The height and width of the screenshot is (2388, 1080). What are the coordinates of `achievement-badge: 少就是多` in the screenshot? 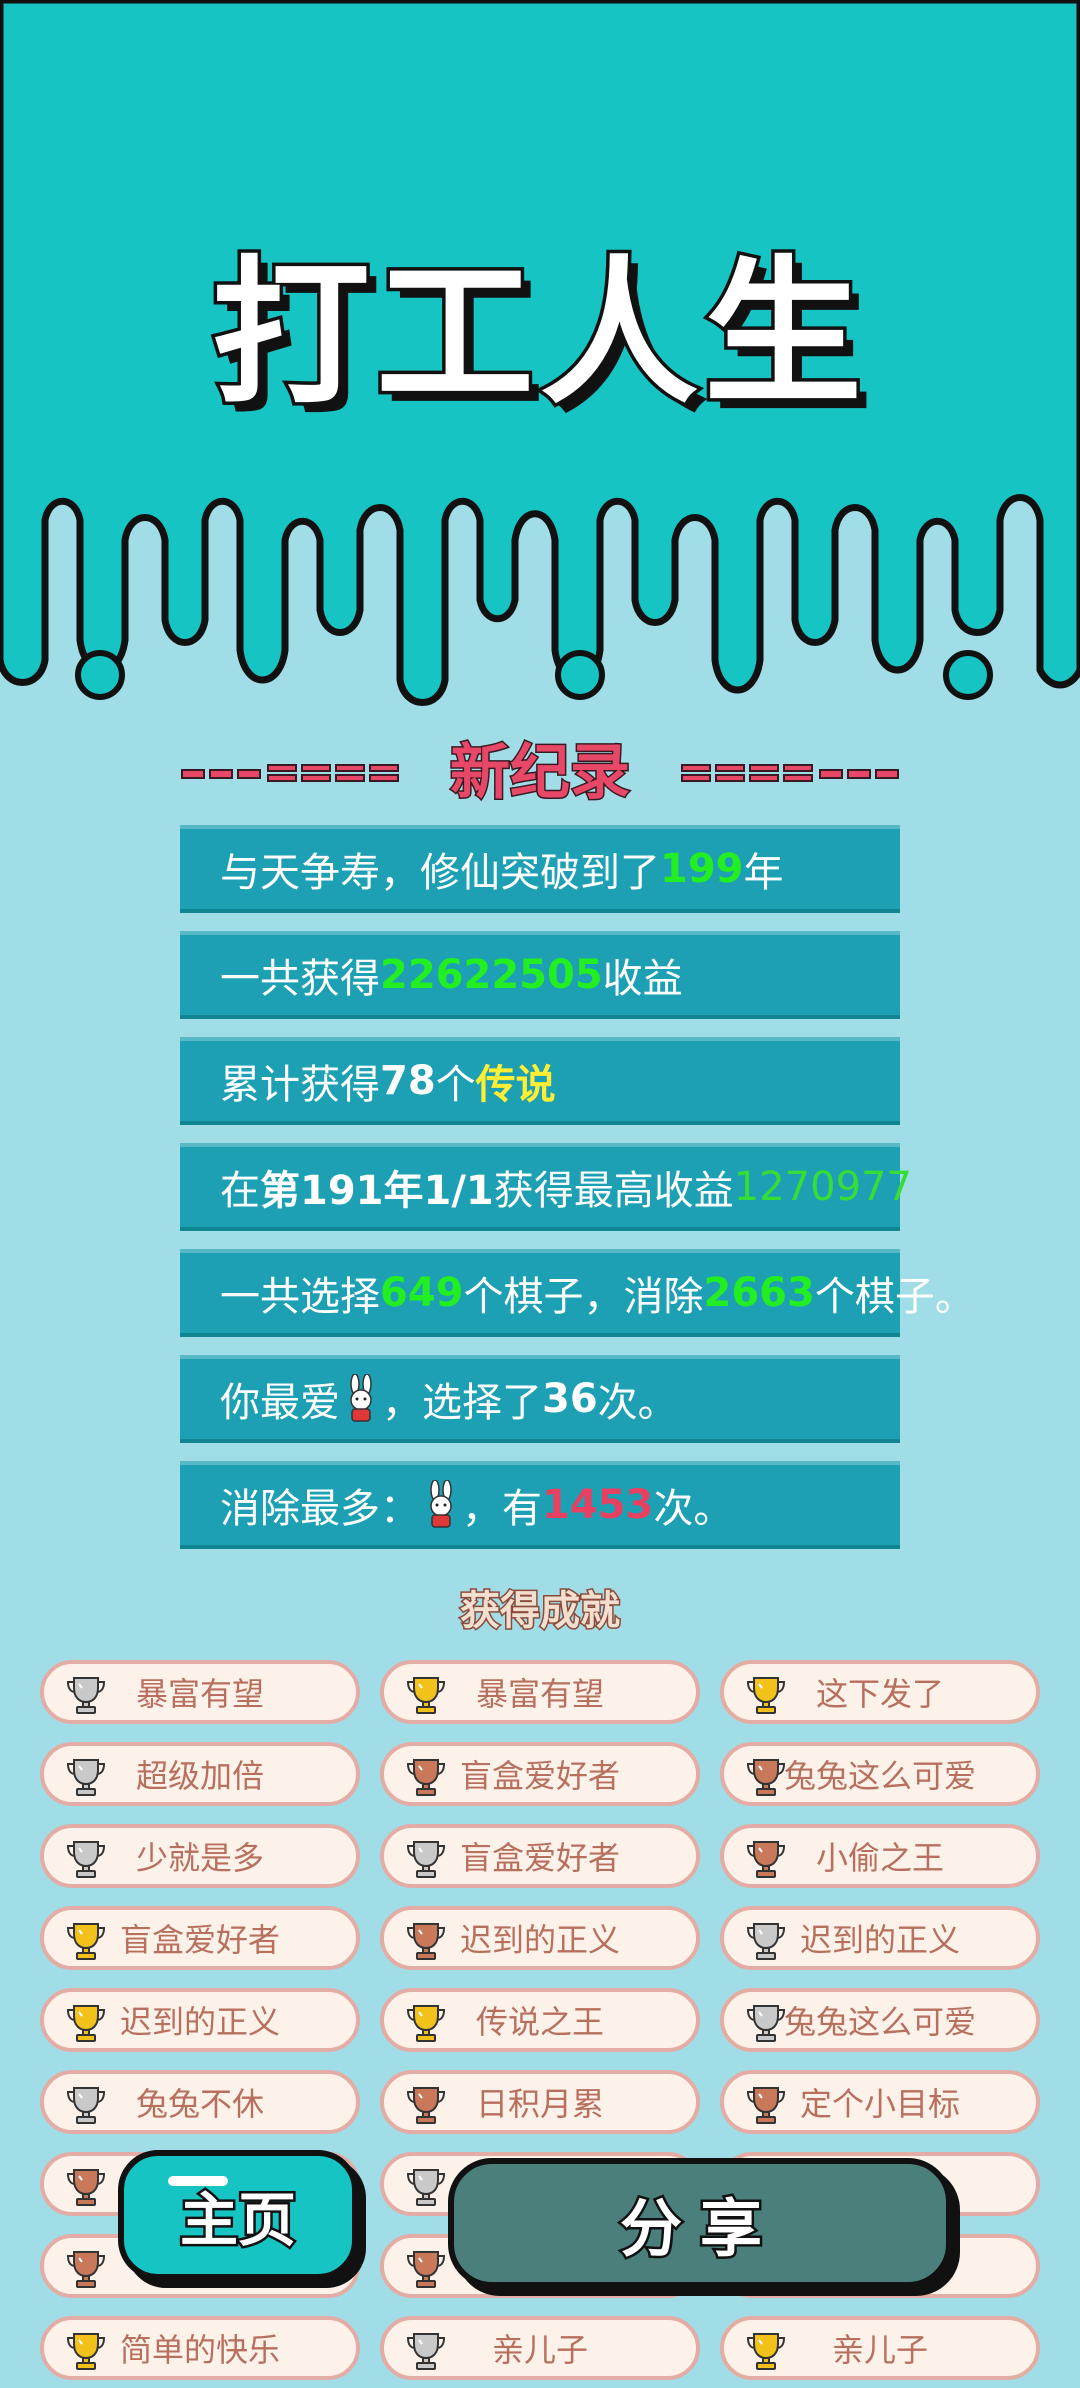 It's located at (200, 1856).